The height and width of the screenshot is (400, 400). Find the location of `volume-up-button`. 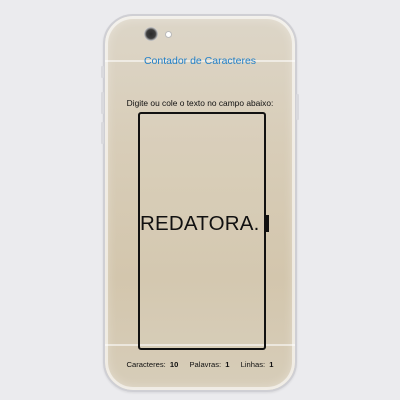

volume-up-button is located at coordinates (102, 103).